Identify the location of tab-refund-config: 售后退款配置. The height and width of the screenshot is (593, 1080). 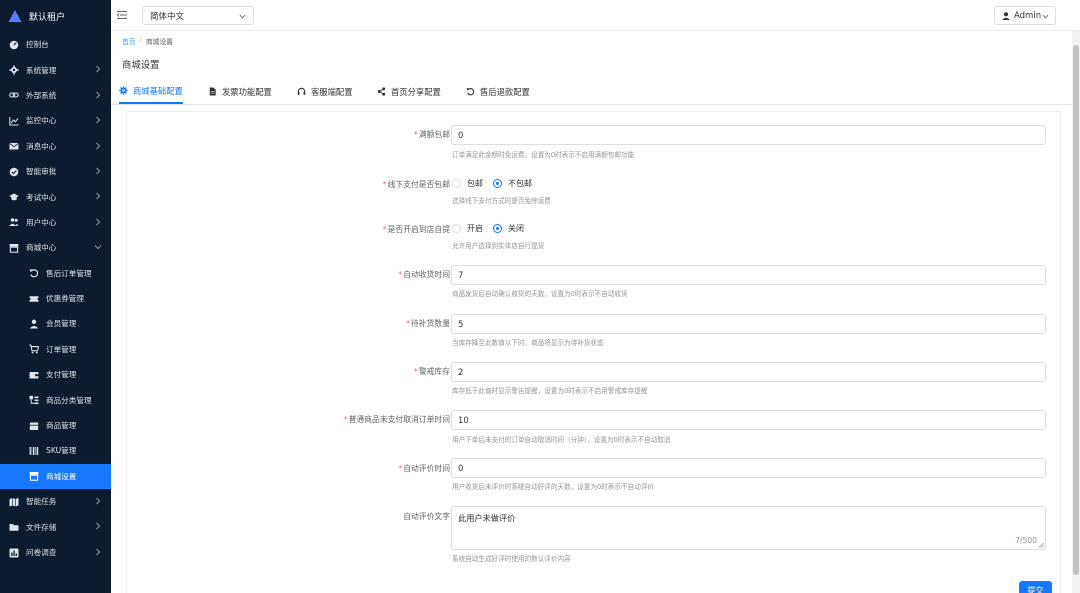
(498, 91).